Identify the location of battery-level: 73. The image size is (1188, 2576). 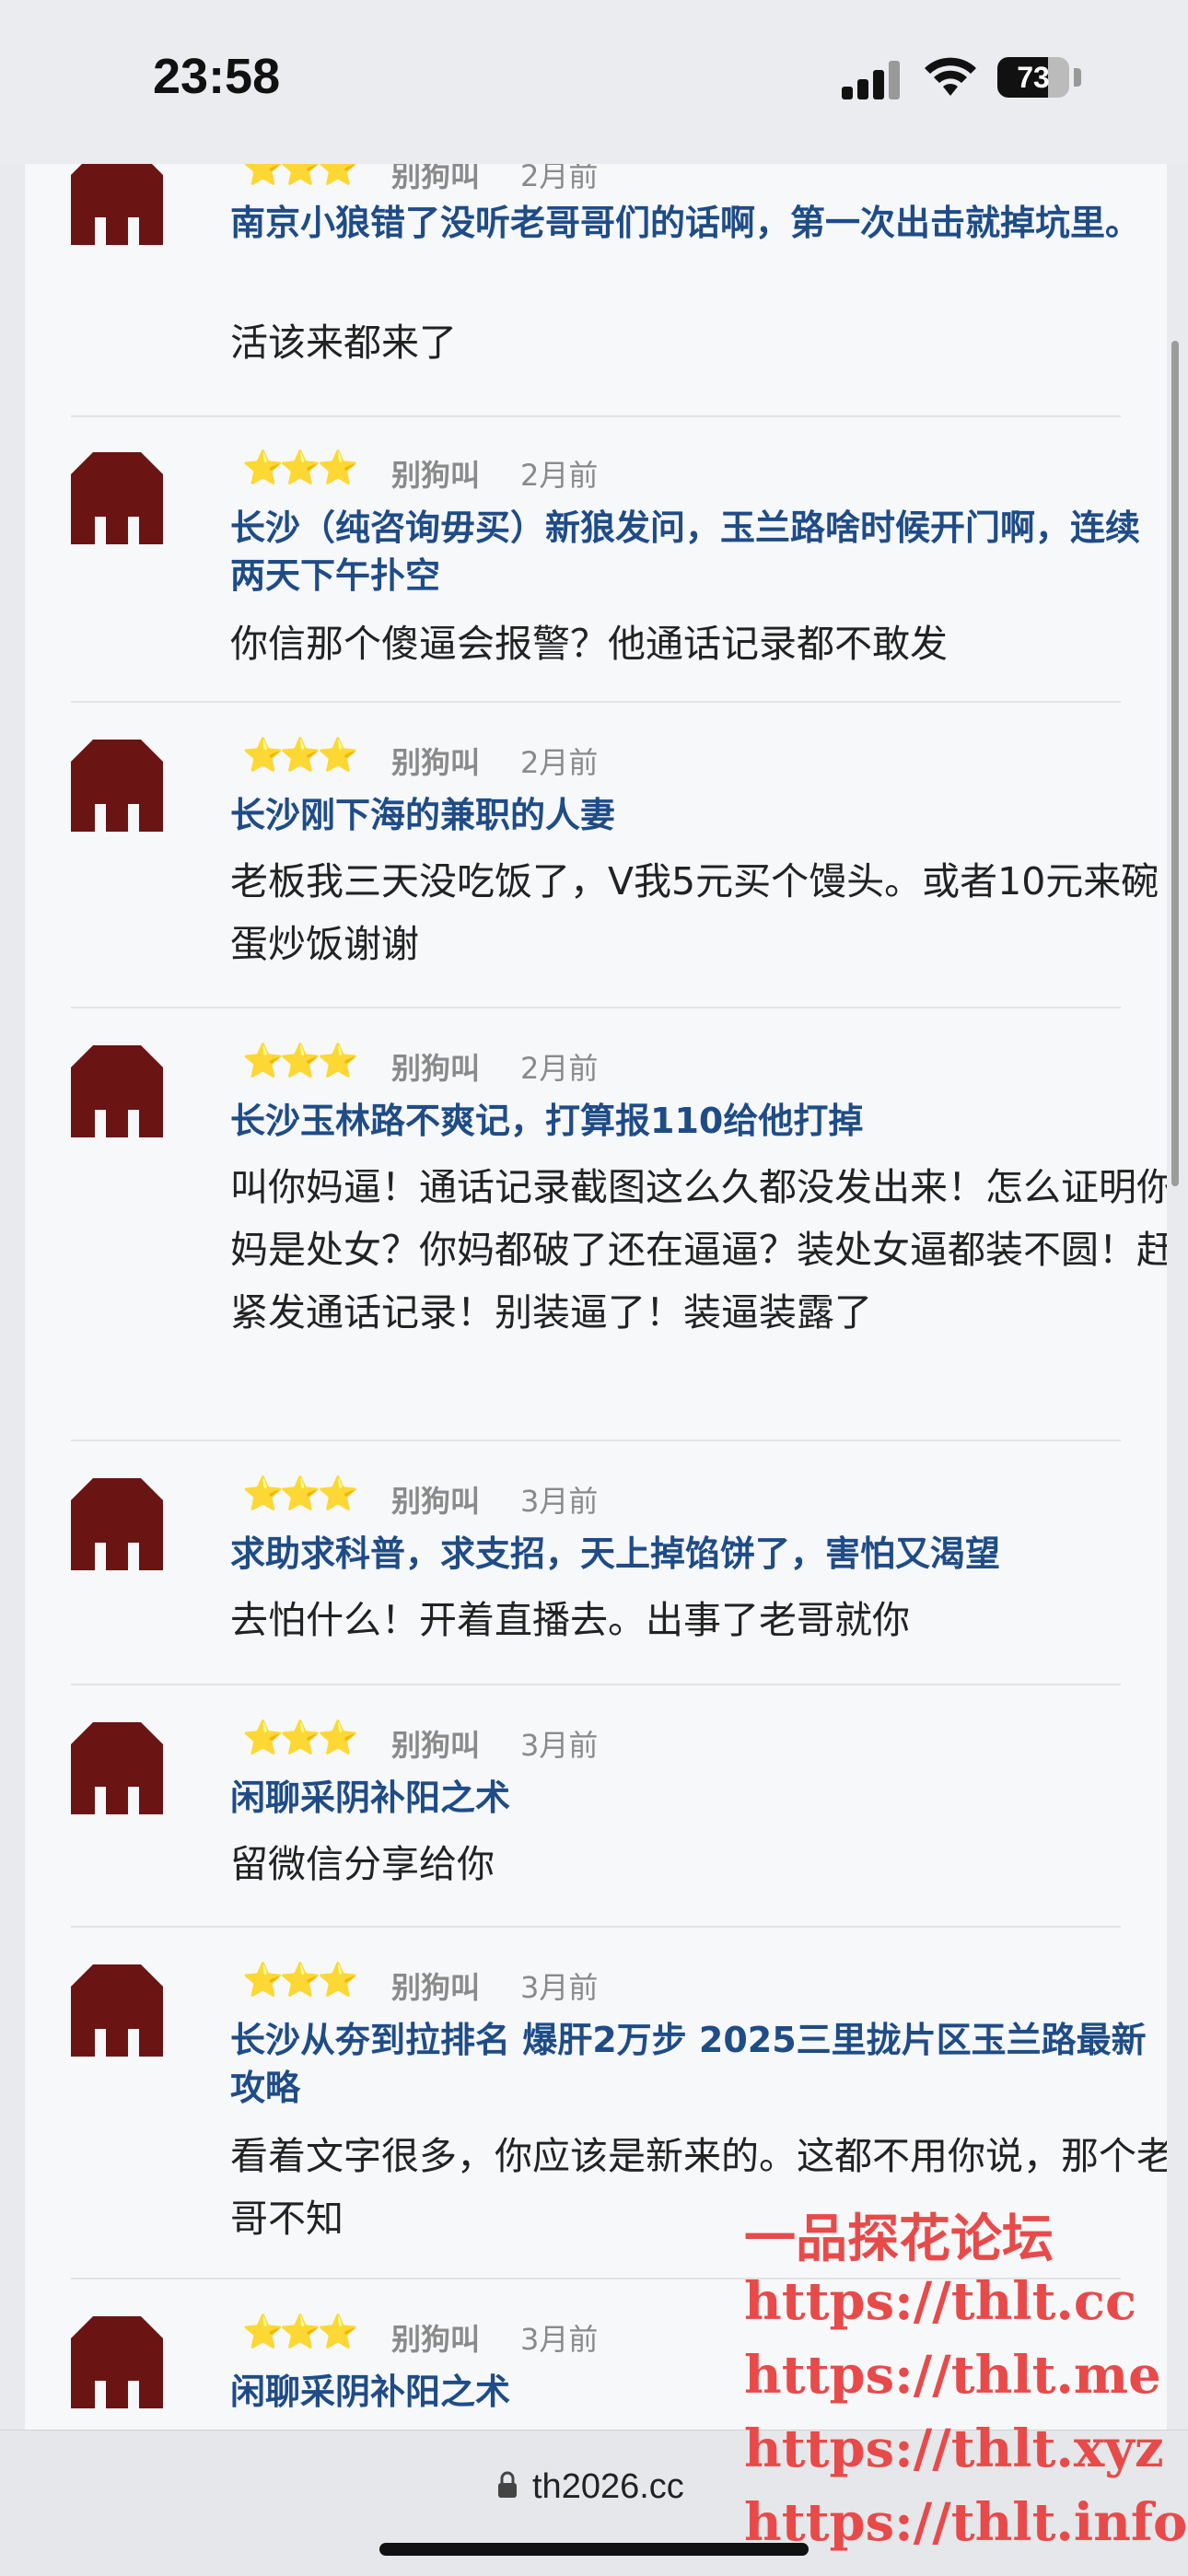
(1033, 77).